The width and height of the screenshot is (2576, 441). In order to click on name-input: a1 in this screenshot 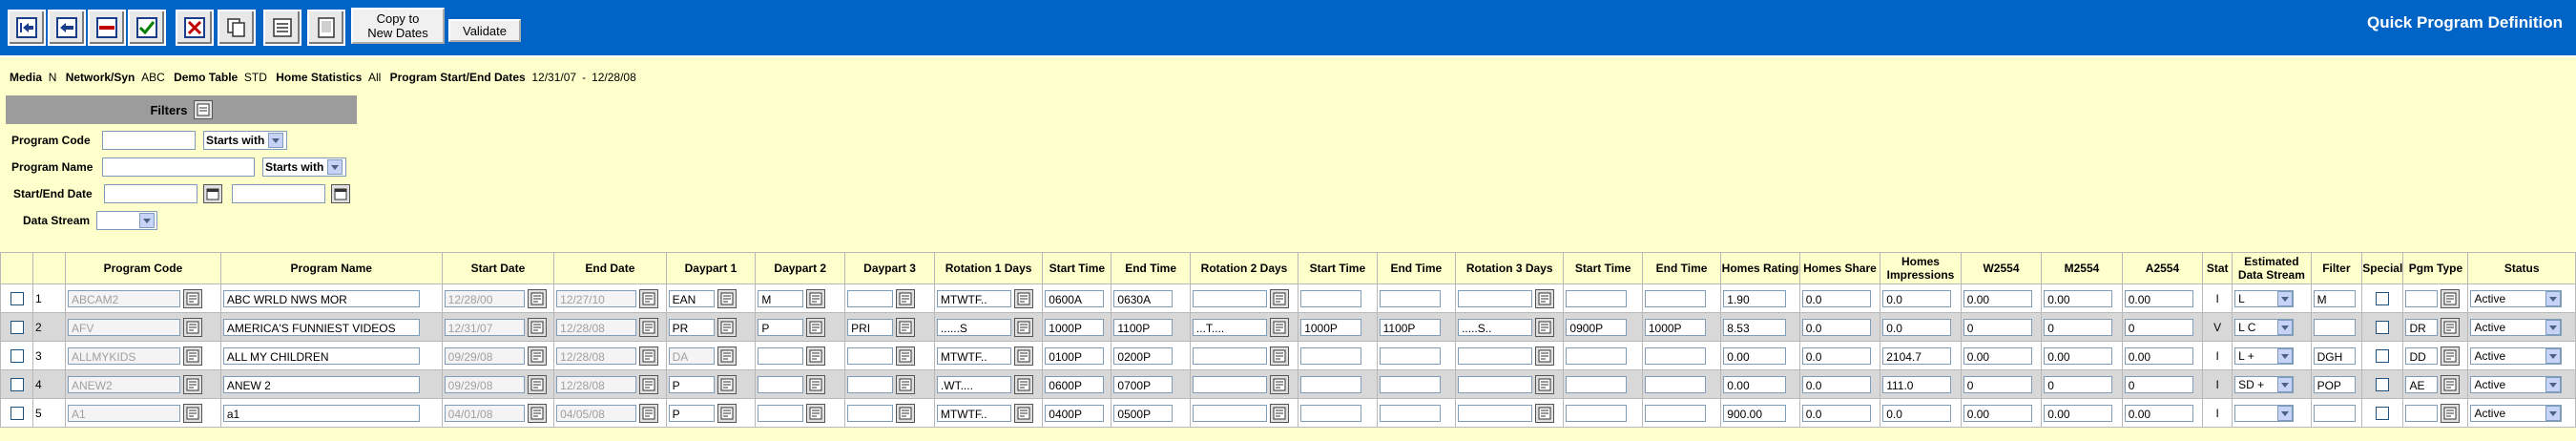, I will do `click(321, 413)`.